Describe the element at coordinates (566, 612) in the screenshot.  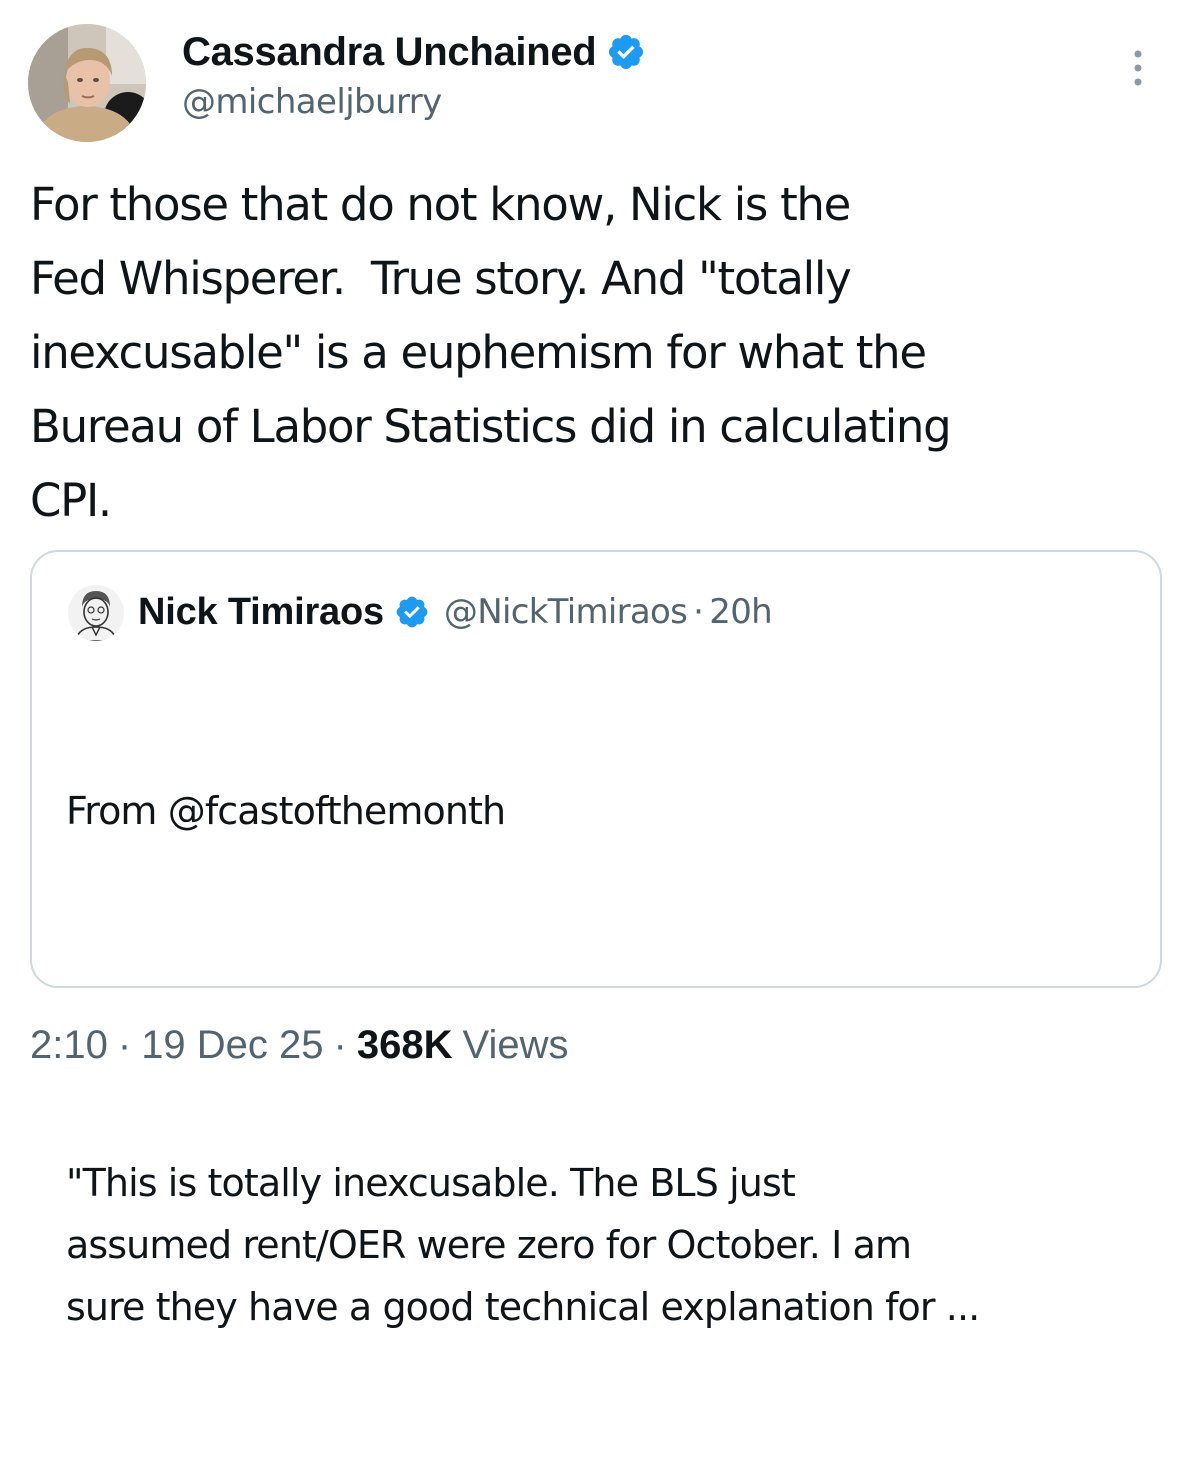
I see `quoted-author-handle: @NickTimiraos` at that location.